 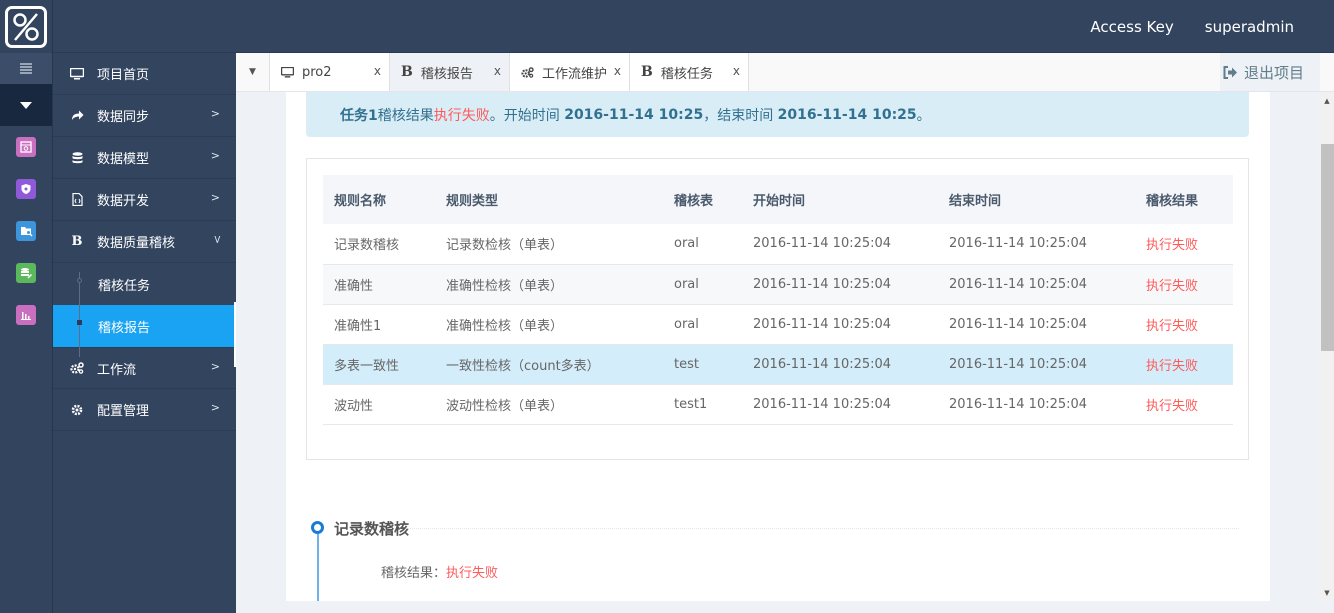 I want to click on tree-node-dot-active, so click(x=79, y=322).